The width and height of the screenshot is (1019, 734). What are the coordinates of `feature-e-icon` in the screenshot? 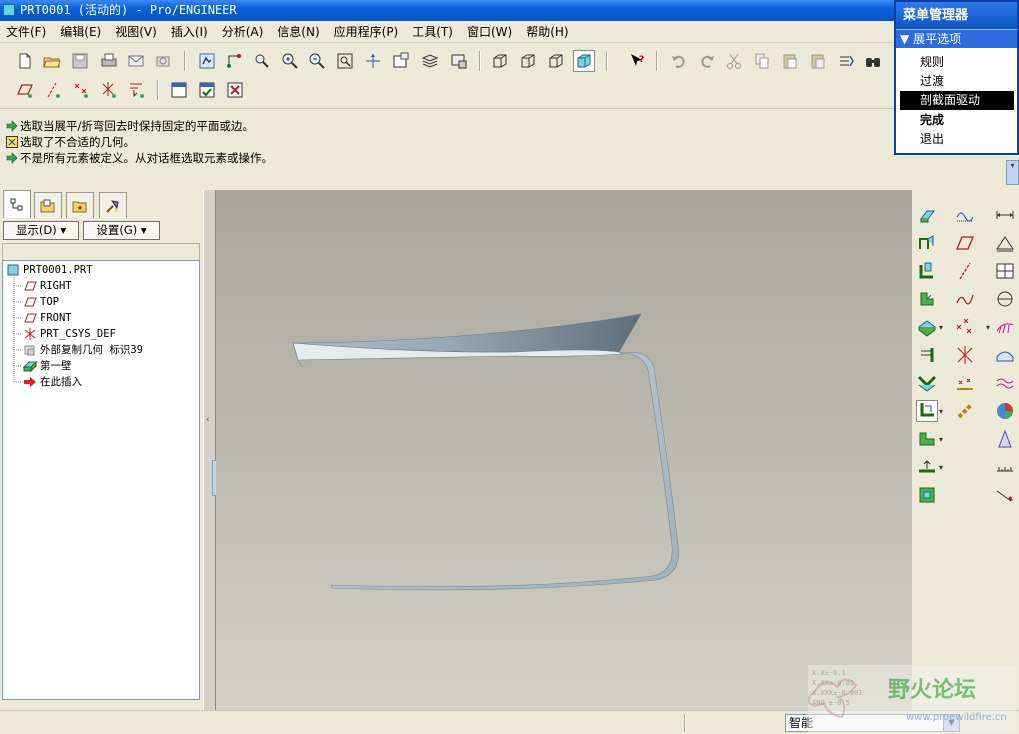 It's located at (927, 327).